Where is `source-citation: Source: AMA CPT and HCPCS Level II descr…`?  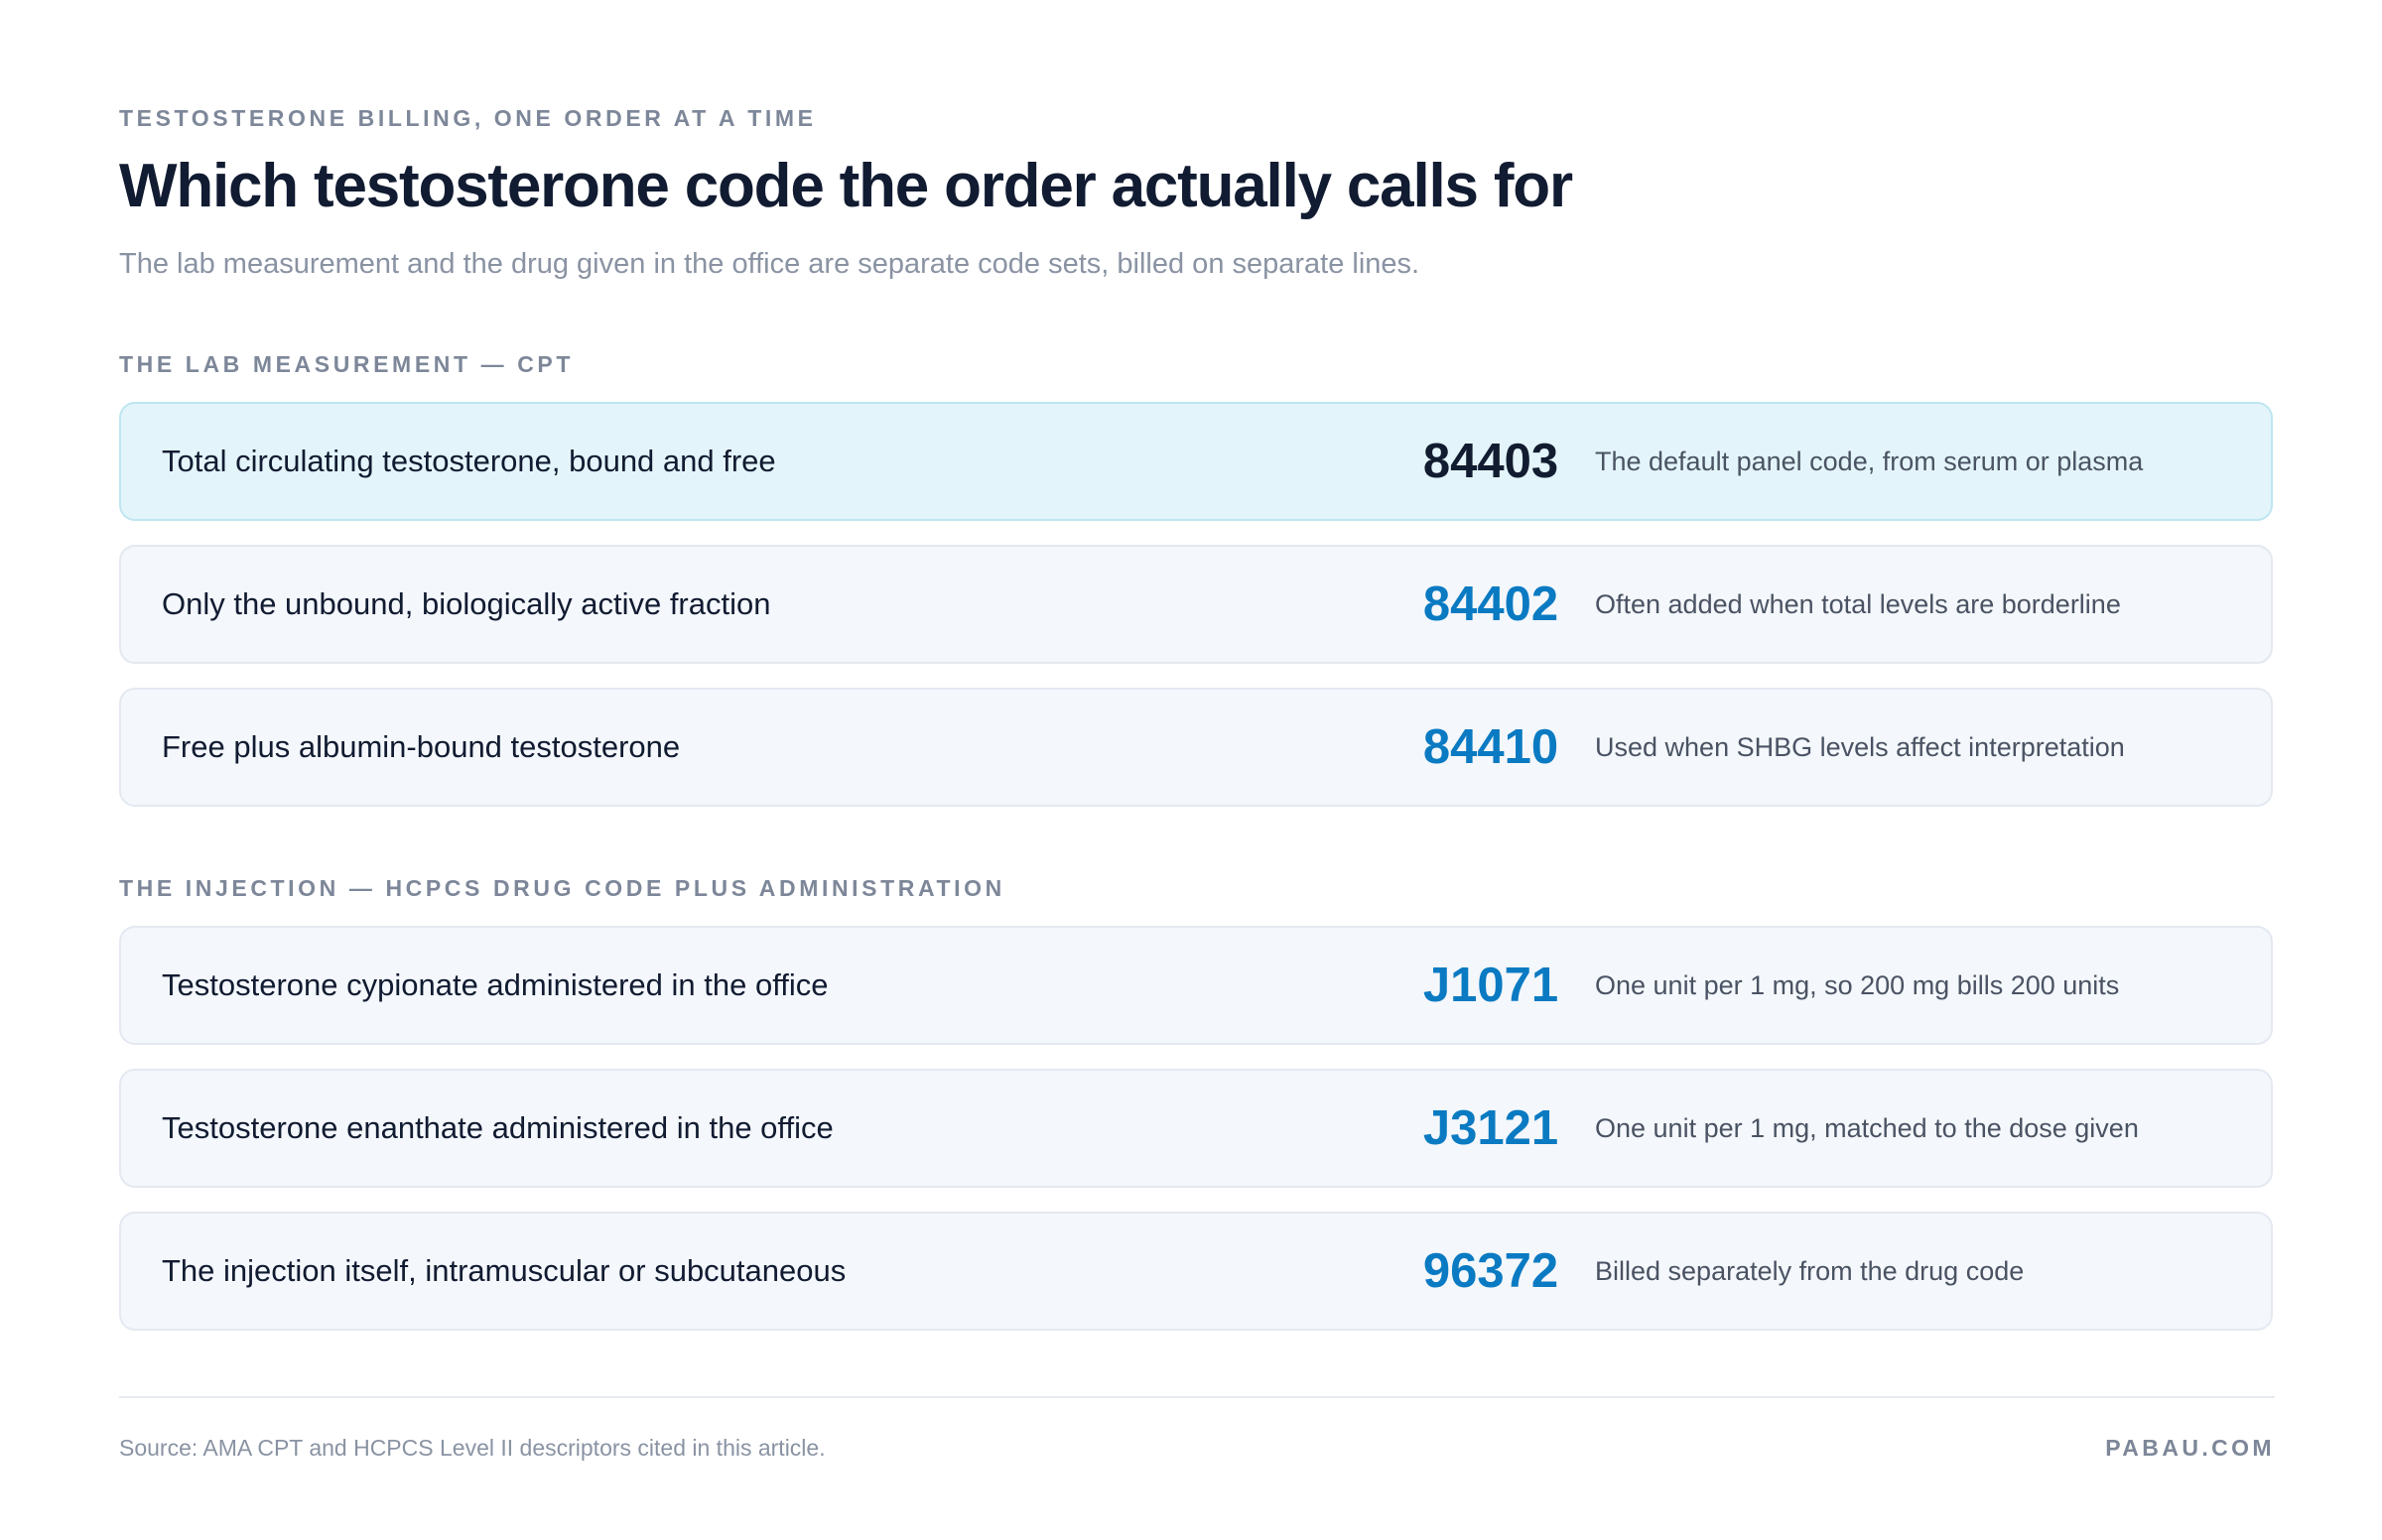
source-citation: Source: AMA CPT and HCPCS Level II descr… is located at coordinates (472, 1448).